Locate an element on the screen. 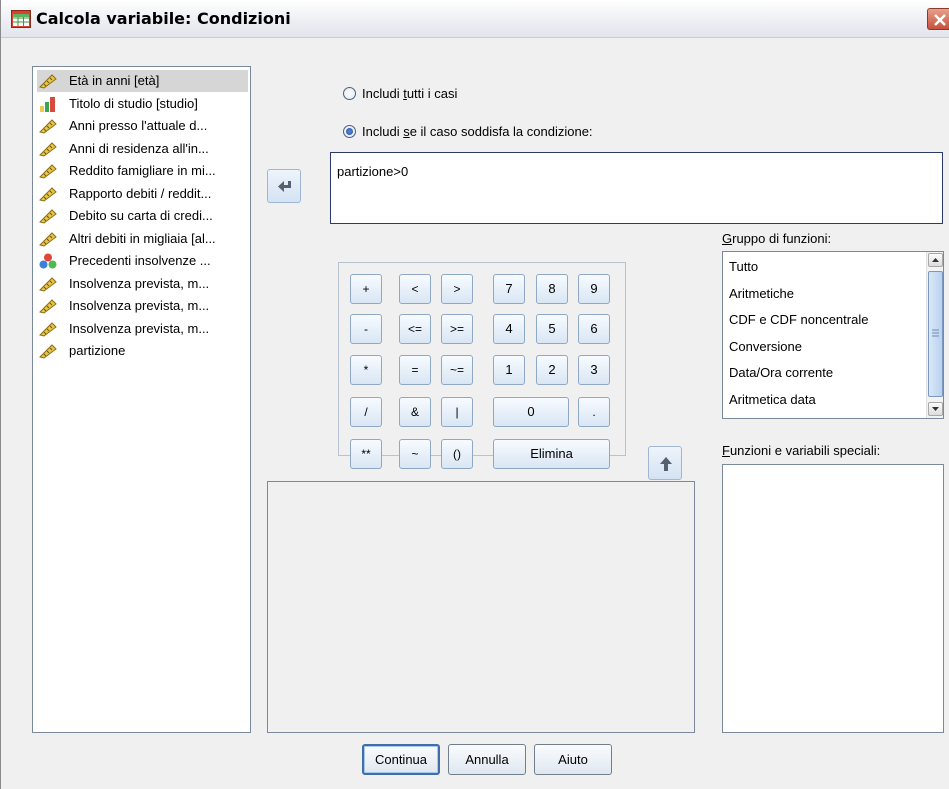 This screenshot has width=949, height=789. key-less-equal: <= is located at coordinates (415, 329).